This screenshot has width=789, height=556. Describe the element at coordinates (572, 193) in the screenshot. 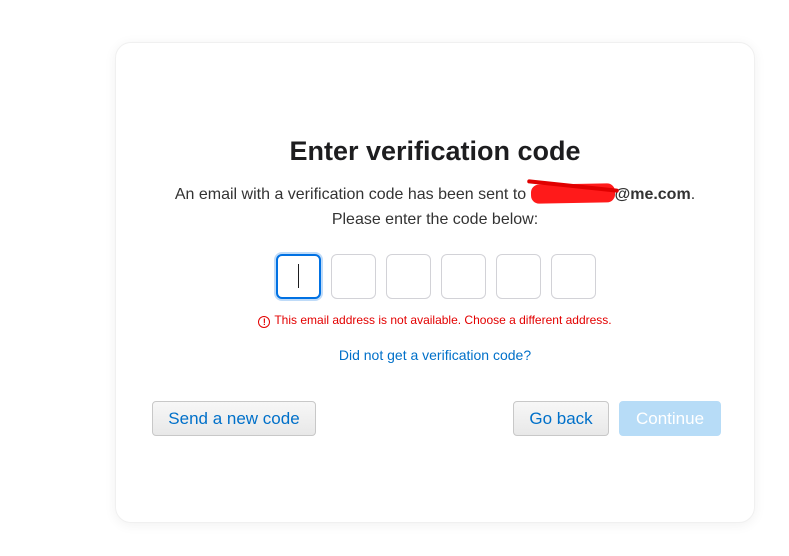

I see `redacted-email-scribble` at that location.